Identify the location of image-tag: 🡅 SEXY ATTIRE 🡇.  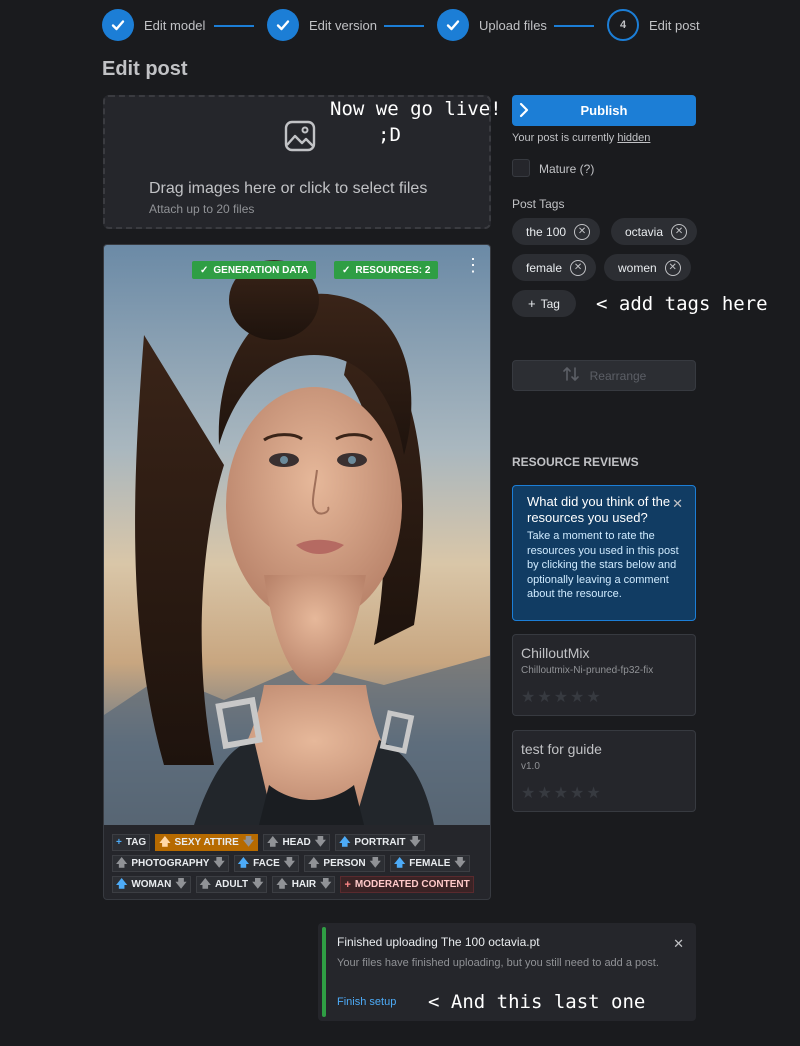
(207, 842).